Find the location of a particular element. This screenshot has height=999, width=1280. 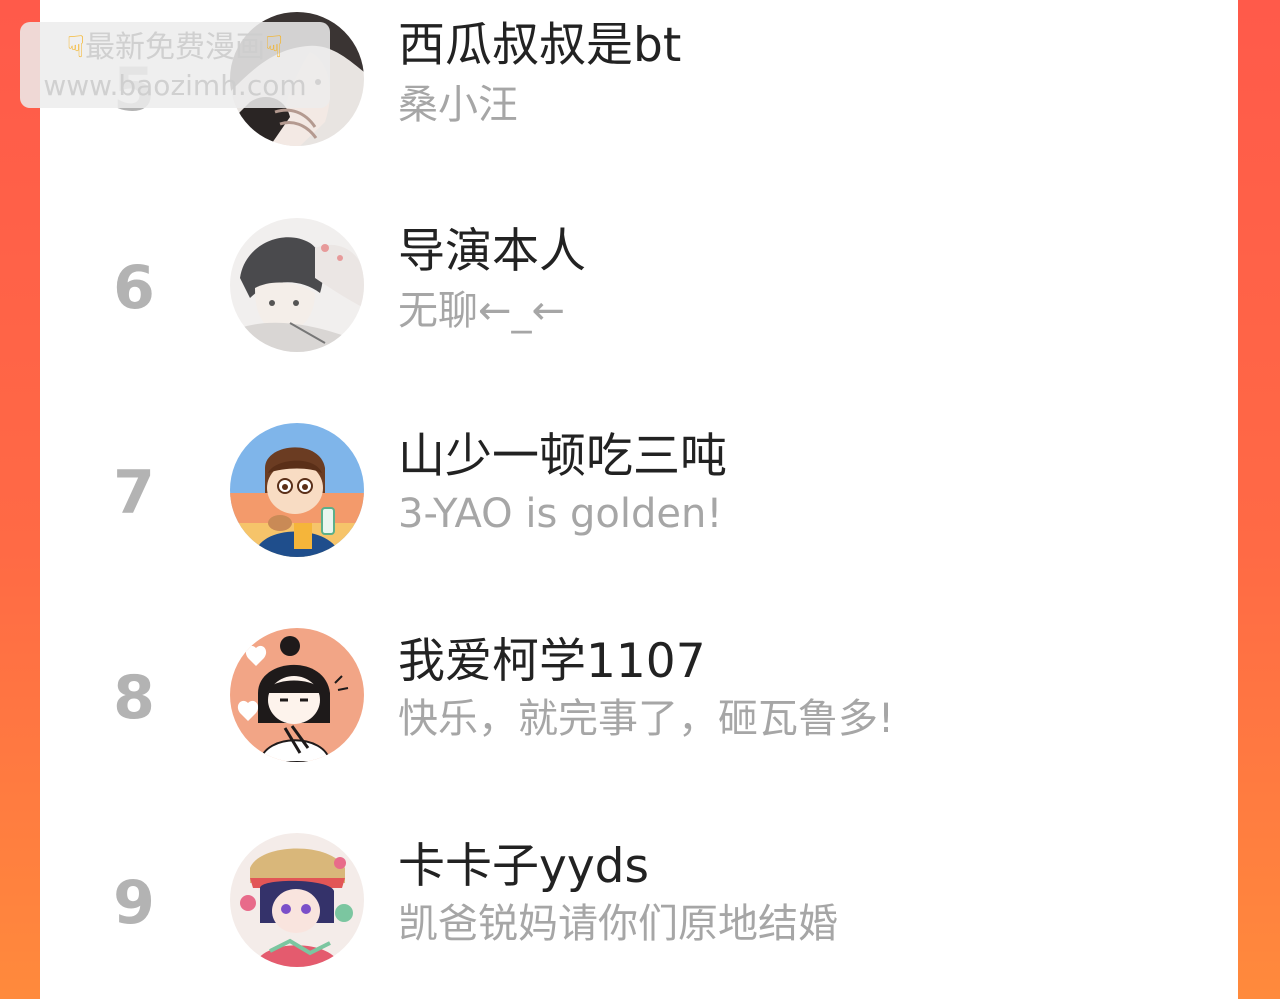

user-name: 导演本人 is located at coordinates (492, 252).